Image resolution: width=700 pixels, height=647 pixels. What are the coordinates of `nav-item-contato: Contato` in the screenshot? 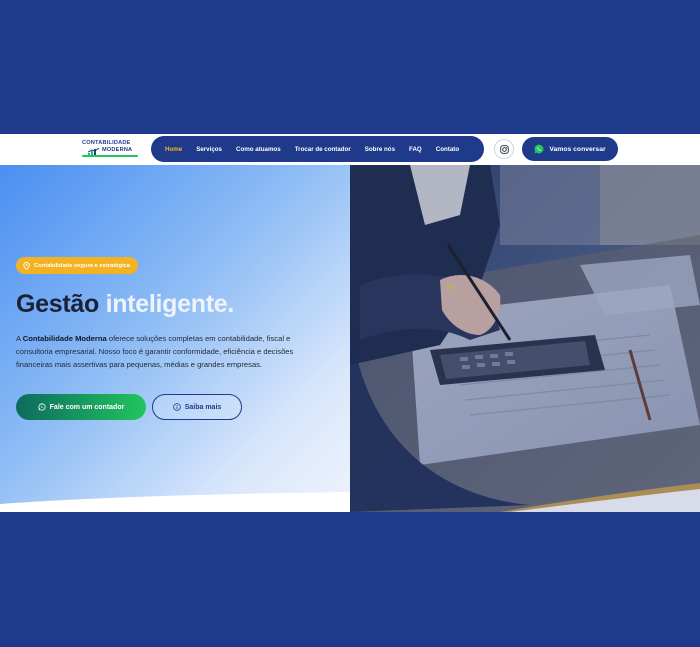 It's located at (447, 149).